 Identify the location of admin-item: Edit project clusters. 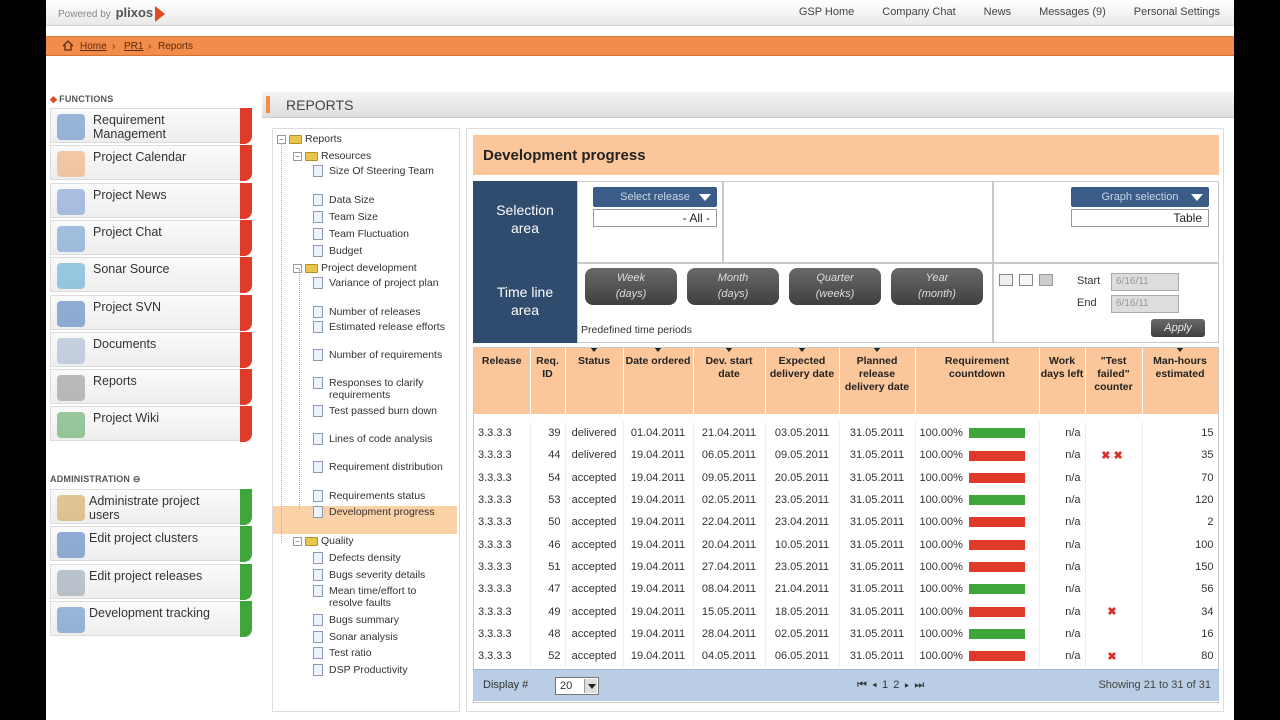
(151, 544).